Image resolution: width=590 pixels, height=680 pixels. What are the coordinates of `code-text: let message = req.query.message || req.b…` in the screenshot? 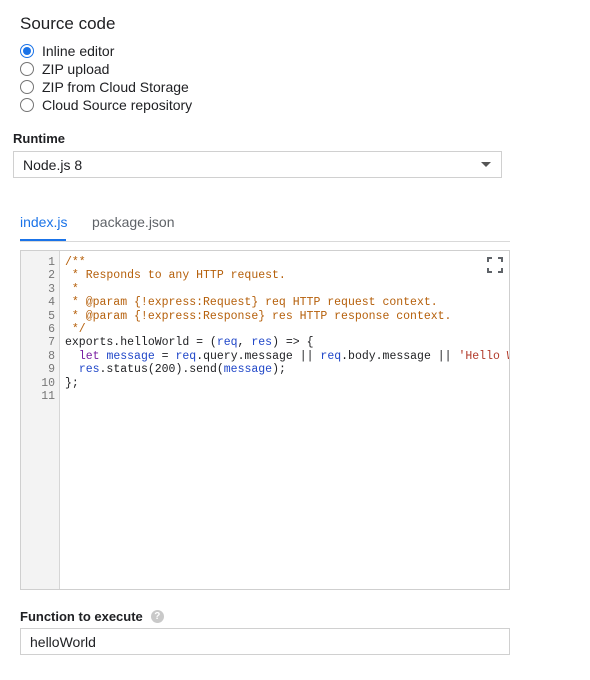 It's located at (293, 356).